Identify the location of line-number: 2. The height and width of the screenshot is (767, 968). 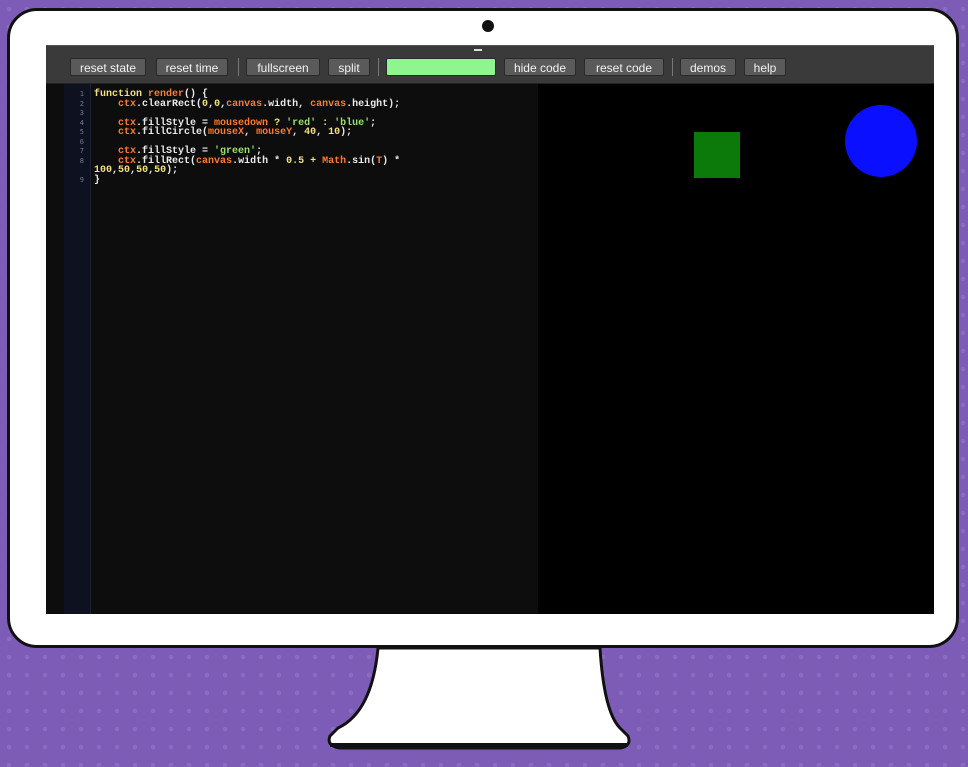
(81, 103).